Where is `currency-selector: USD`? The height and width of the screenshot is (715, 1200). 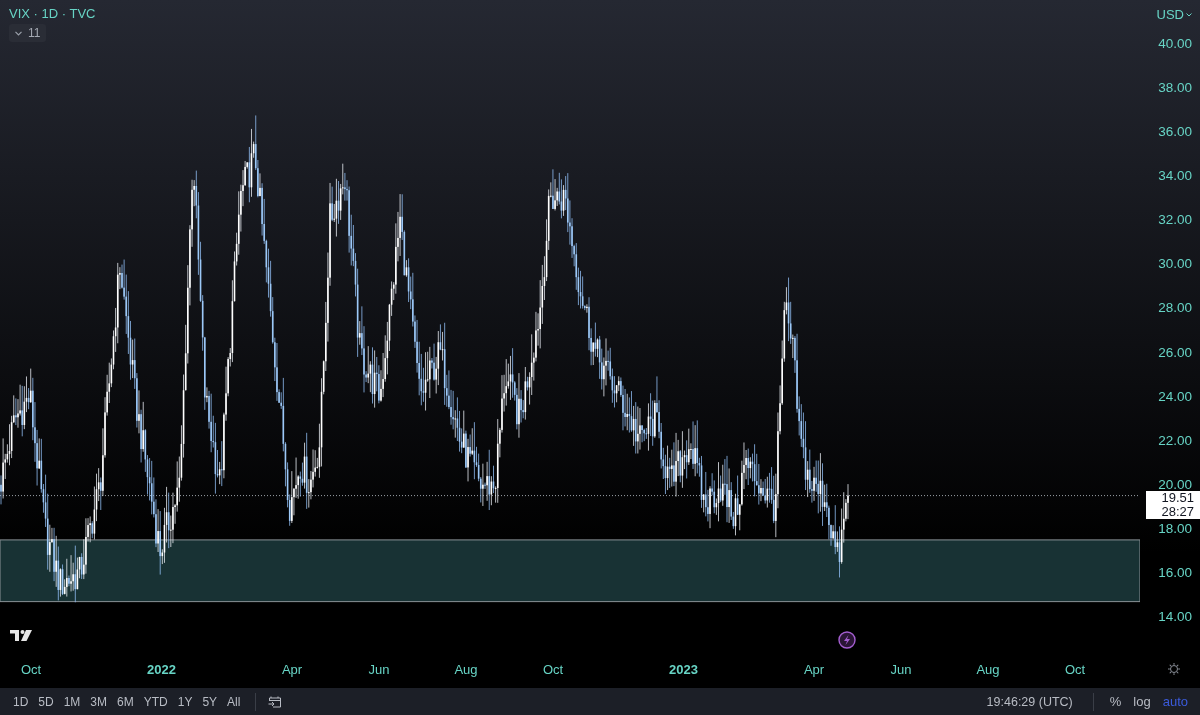 currency-selector: USD is located at coordinates (1174, 14).